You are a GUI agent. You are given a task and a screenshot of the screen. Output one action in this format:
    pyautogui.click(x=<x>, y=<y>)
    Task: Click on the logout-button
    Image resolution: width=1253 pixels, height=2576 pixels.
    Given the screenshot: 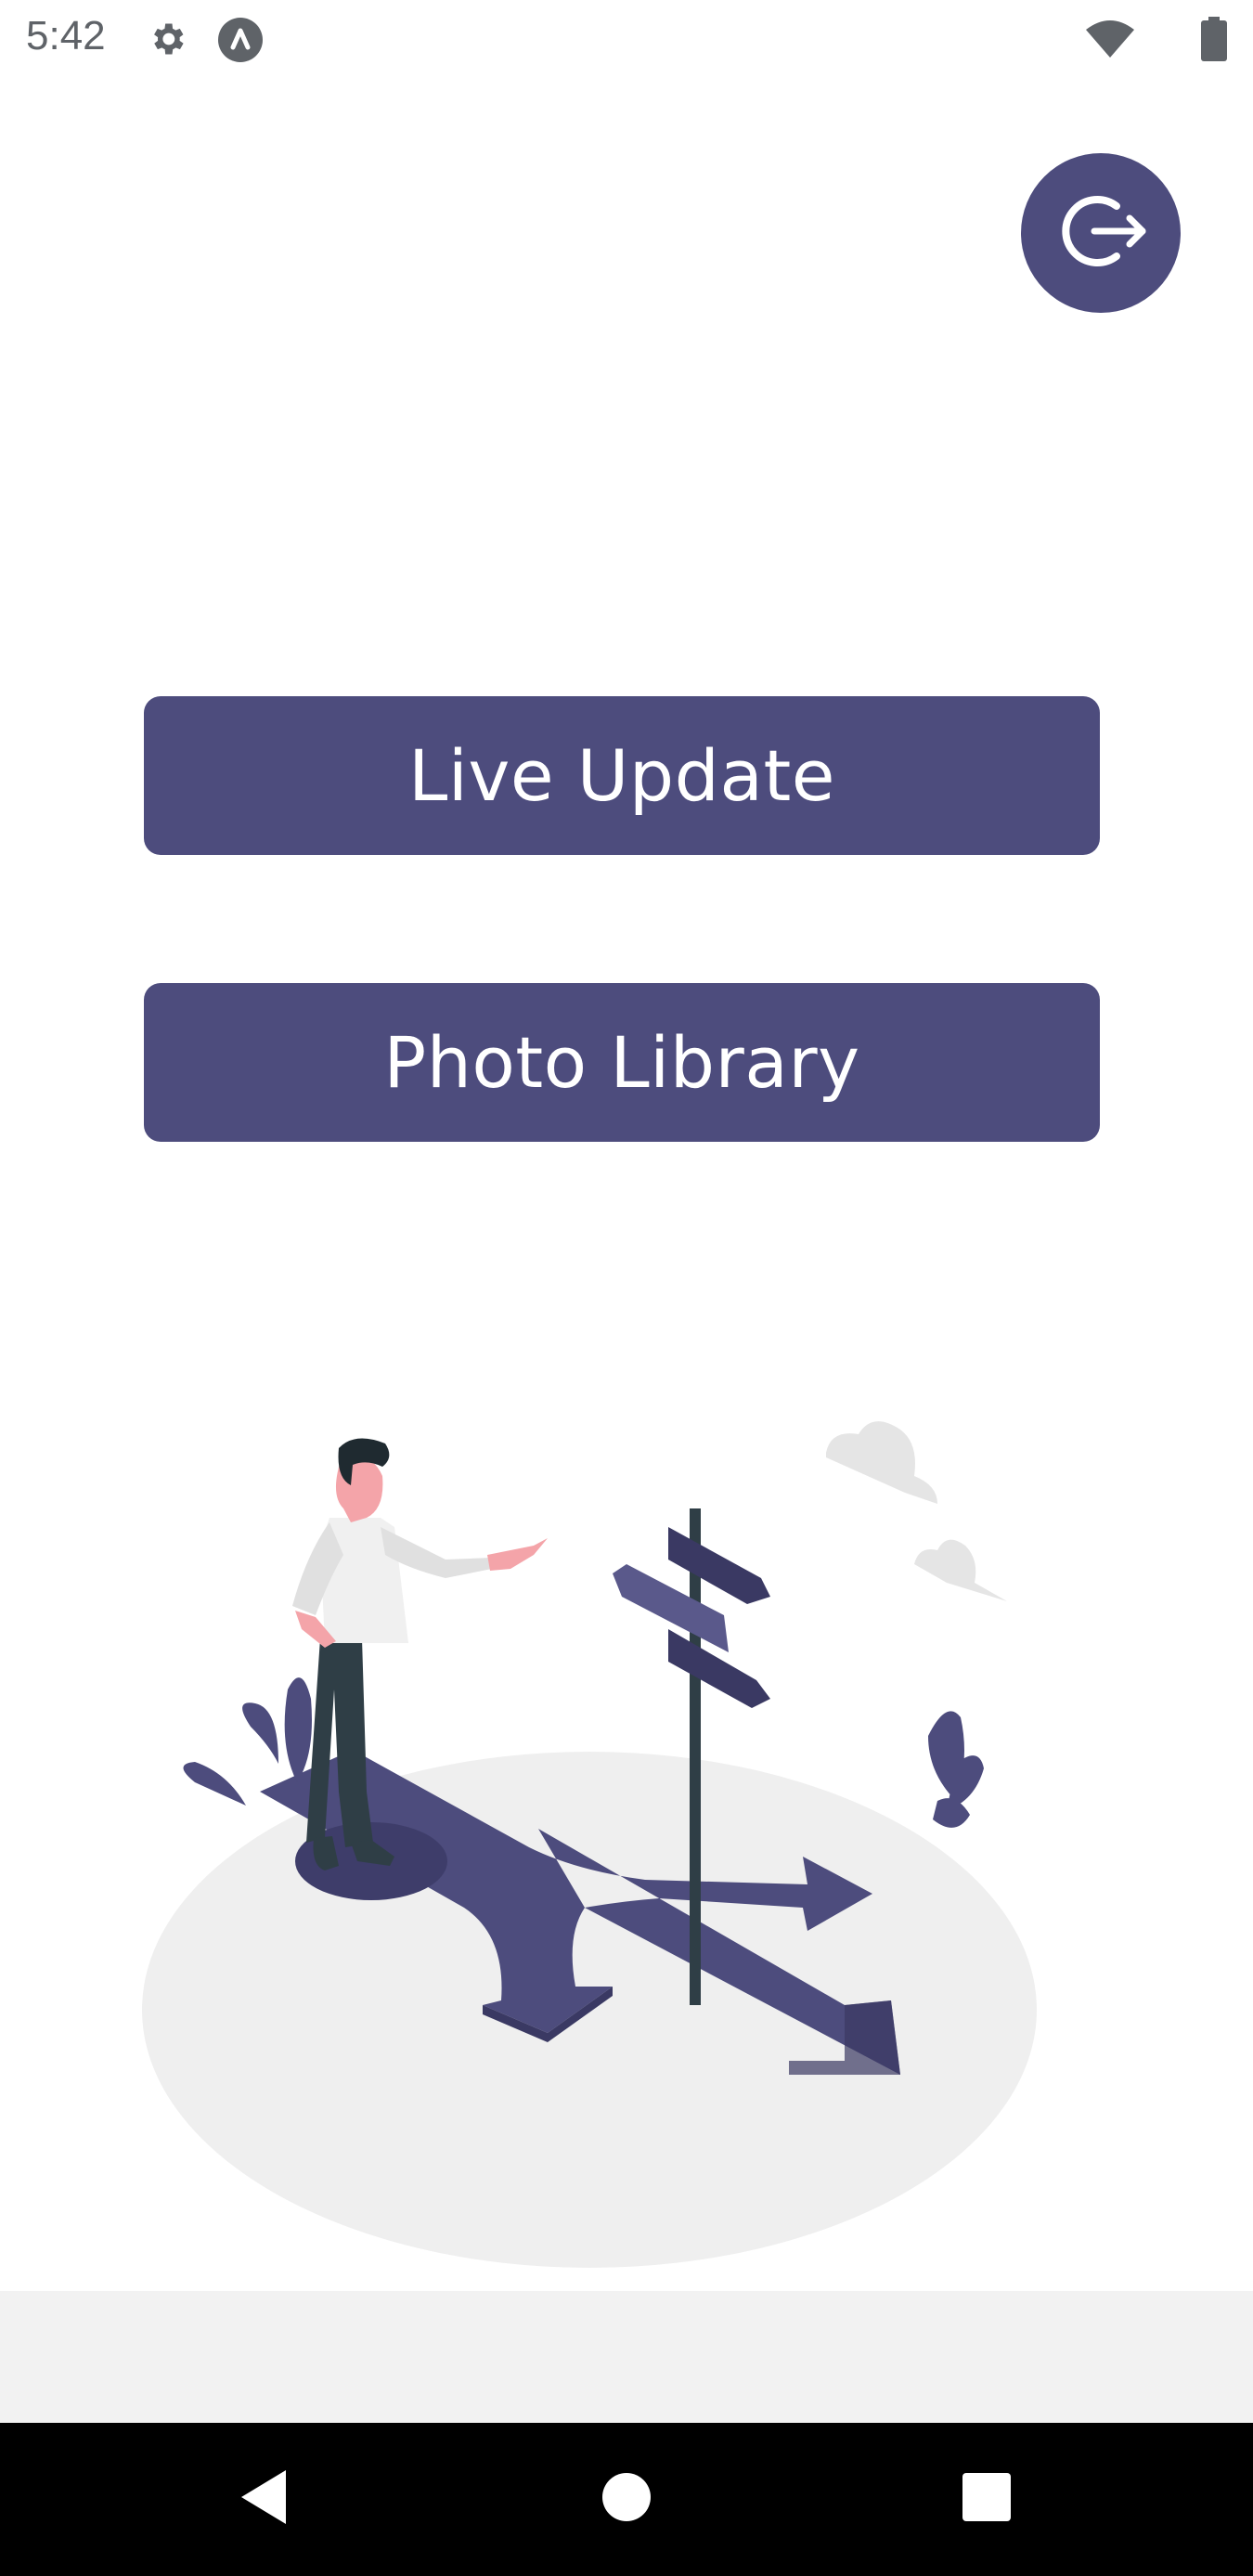 What is the action you would take?
    pyautogui.click(x=1101, y=233)
    